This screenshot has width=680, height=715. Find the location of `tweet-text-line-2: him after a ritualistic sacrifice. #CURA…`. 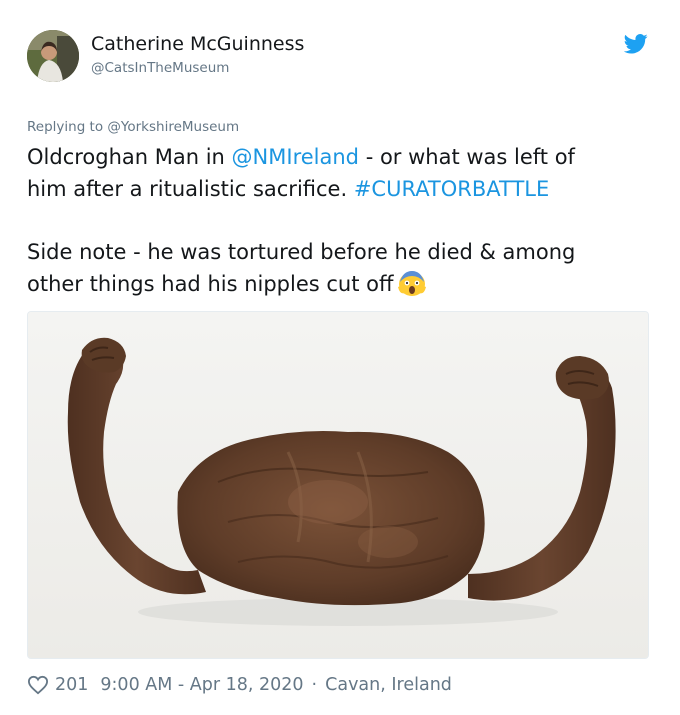

tweet-text-line-2: him after a ritualistic sacrifice. #CURA… is located at coordinates (342, 189).